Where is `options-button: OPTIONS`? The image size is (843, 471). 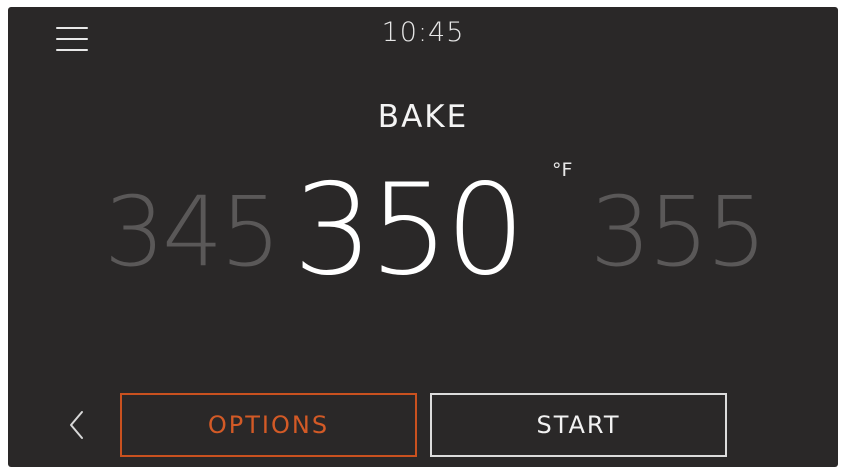
options-button: OPTIONS is located at coordinates (268, 425).